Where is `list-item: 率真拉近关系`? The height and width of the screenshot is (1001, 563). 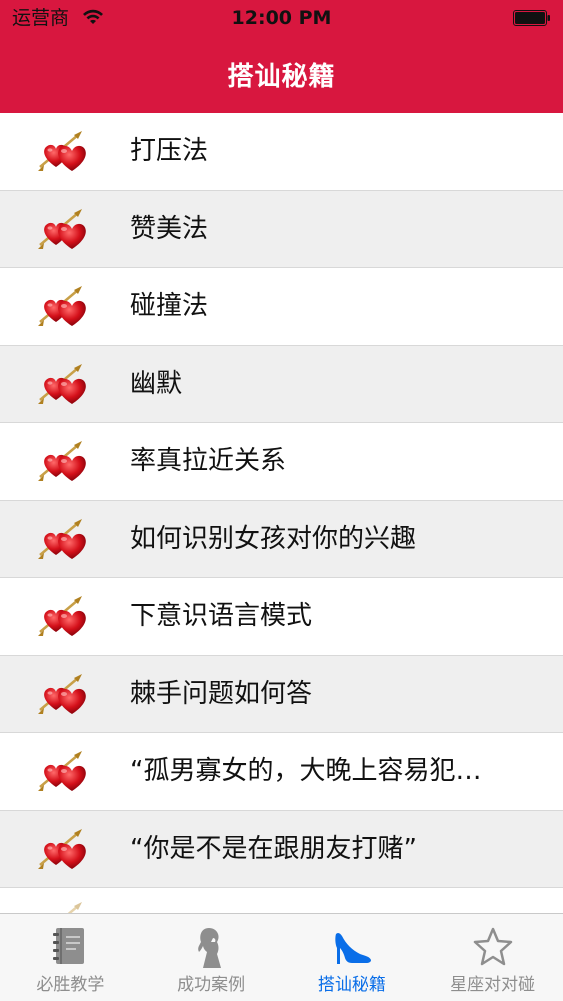
list-item: 率真拉近关系 is located at coordinates (281, 462).